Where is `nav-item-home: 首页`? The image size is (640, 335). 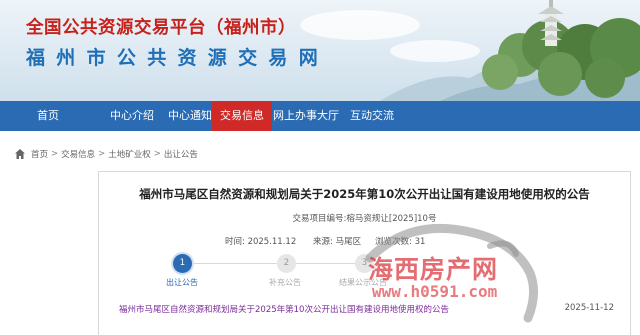
nav-item-home: 首页 is located at coordinates (48, 116).